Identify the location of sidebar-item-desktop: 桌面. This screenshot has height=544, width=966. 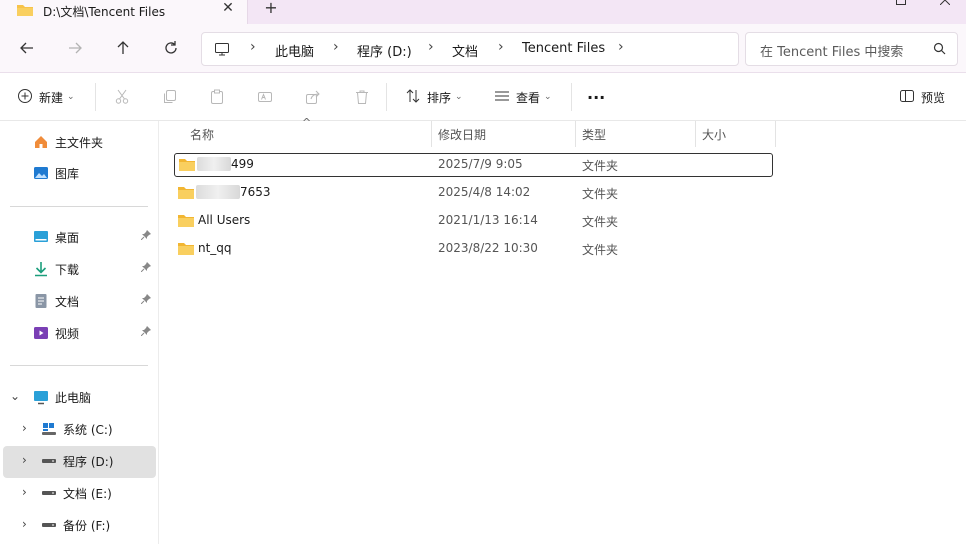
(94, 237).